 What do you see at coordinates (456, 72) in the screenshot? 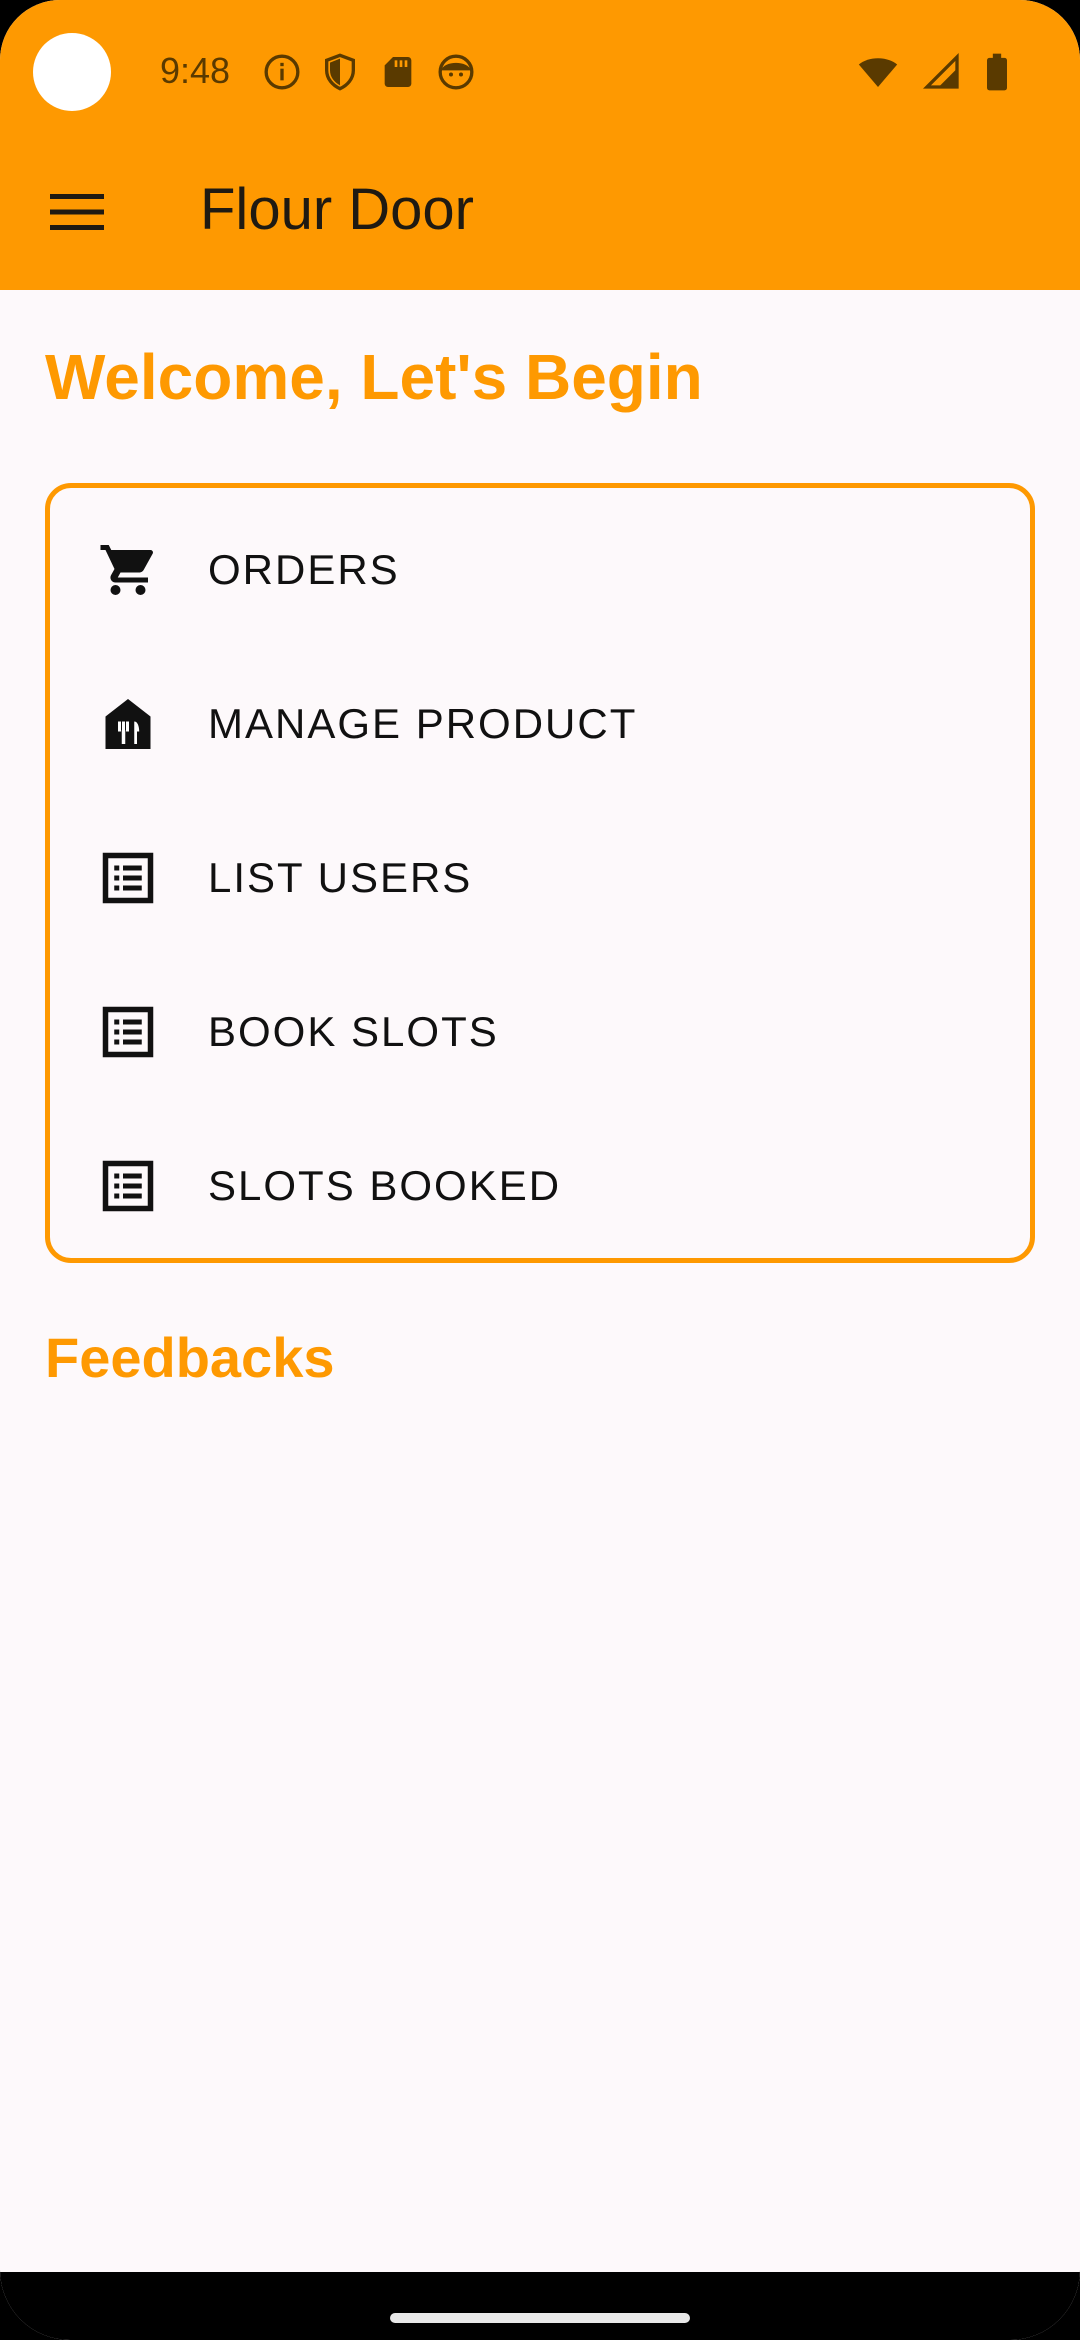
I see `face-icon` at bounding box center [456, 72].